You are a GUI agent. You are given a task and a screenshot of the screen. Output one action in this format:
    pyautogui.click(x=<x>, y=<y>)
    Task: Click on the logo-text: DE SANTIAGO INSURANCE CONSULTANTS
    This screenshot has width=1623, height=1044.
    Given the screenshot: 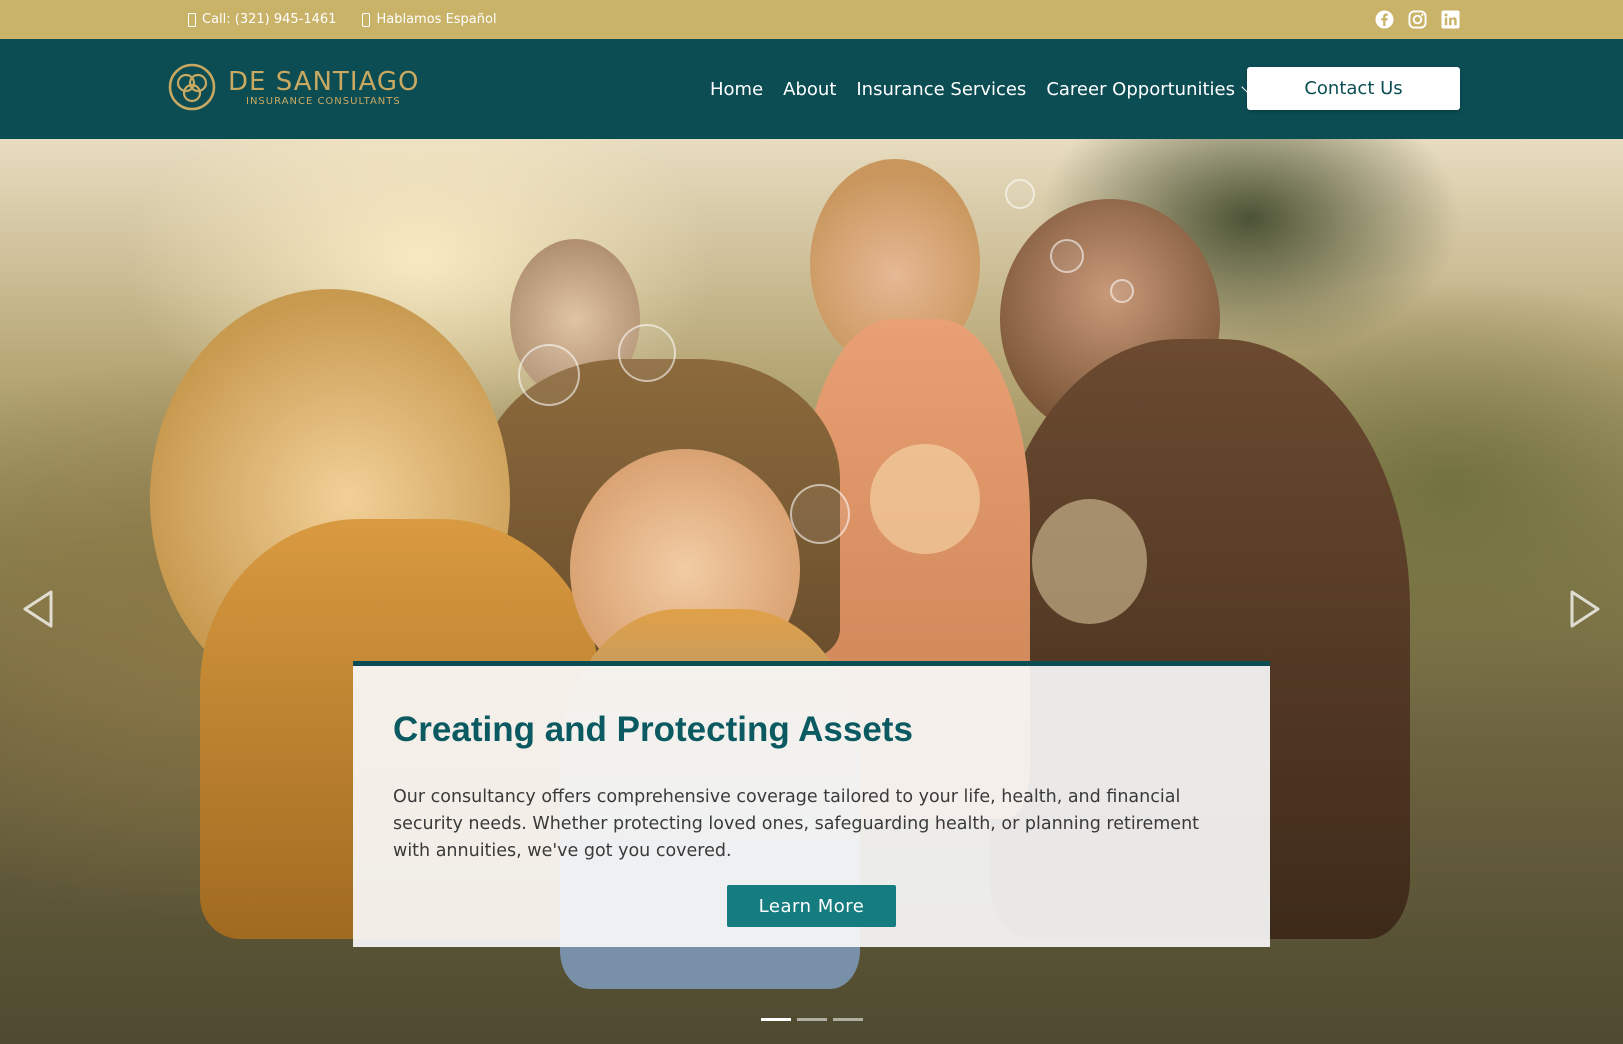 What is the action you would take?
    pyautogui.click(x=323, y=87)
    